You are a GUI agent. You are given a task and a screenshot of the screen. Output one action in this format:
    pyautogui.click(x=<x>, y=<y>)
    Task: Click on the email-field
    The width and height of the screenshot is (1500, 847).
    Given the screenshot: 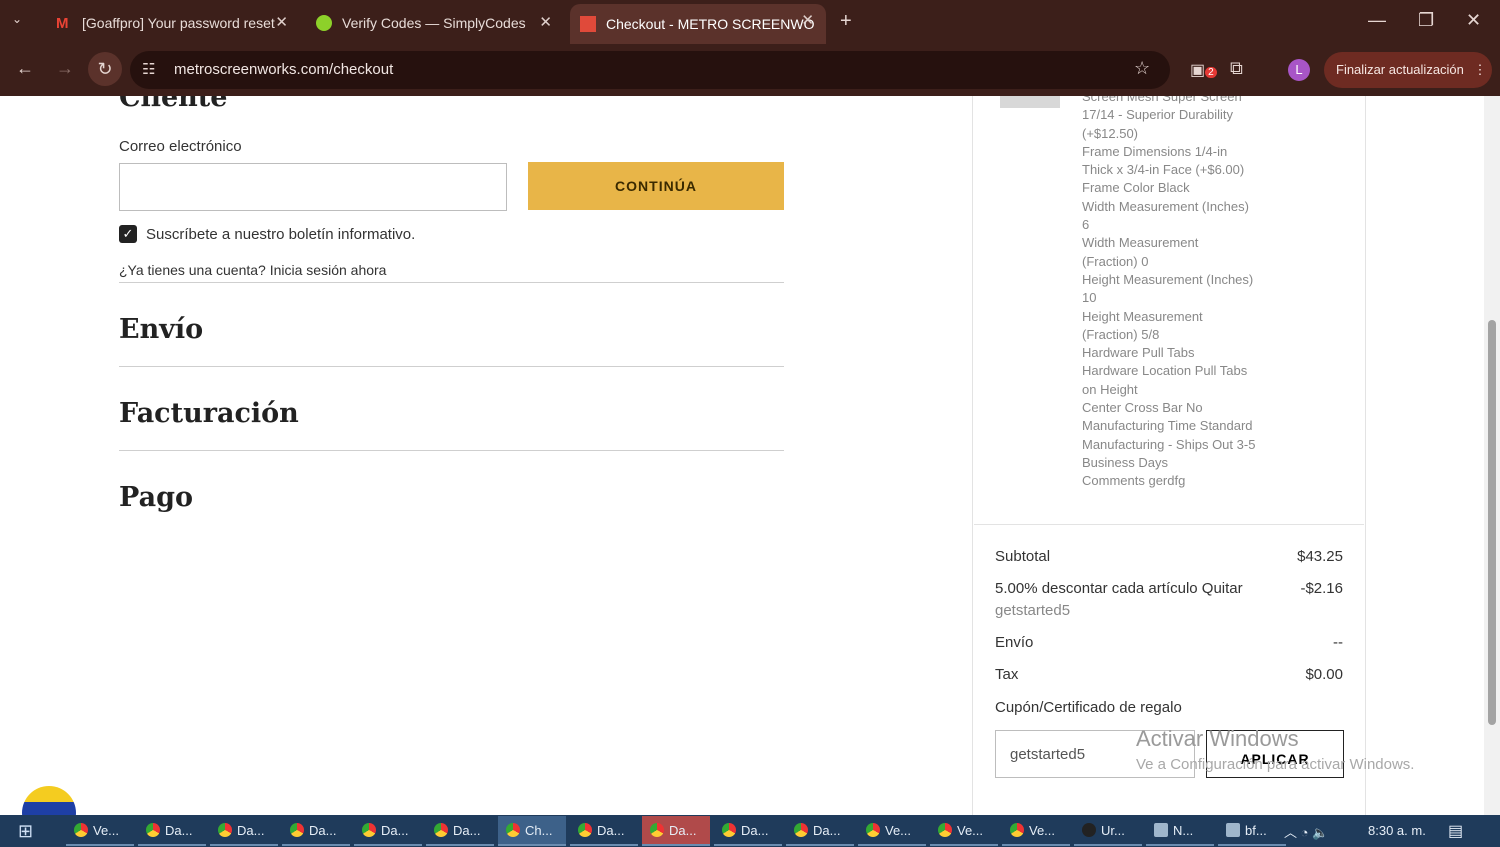 What is the action you would take?
    pyautogui.click(x=313, y=187)
    